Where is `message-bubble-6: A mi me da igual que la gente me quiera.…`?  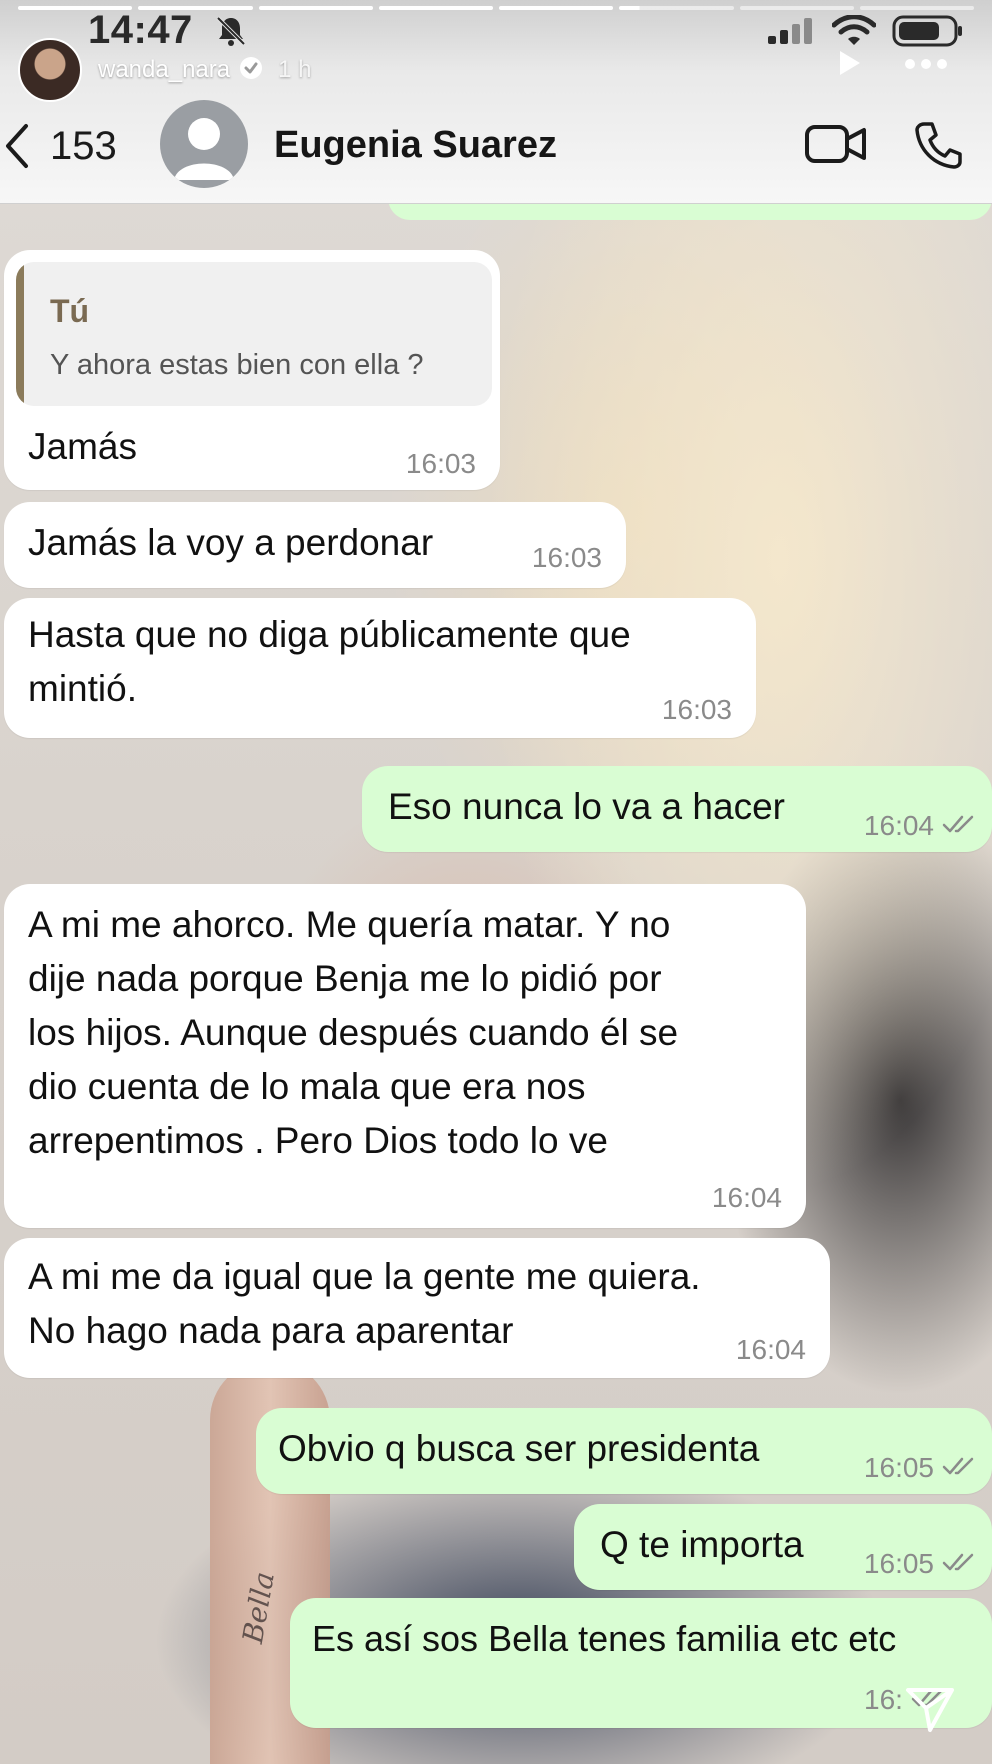 message-bubble-6: A mi me da igual que la gente me quiera.… is located at coordinates (417, 1308).